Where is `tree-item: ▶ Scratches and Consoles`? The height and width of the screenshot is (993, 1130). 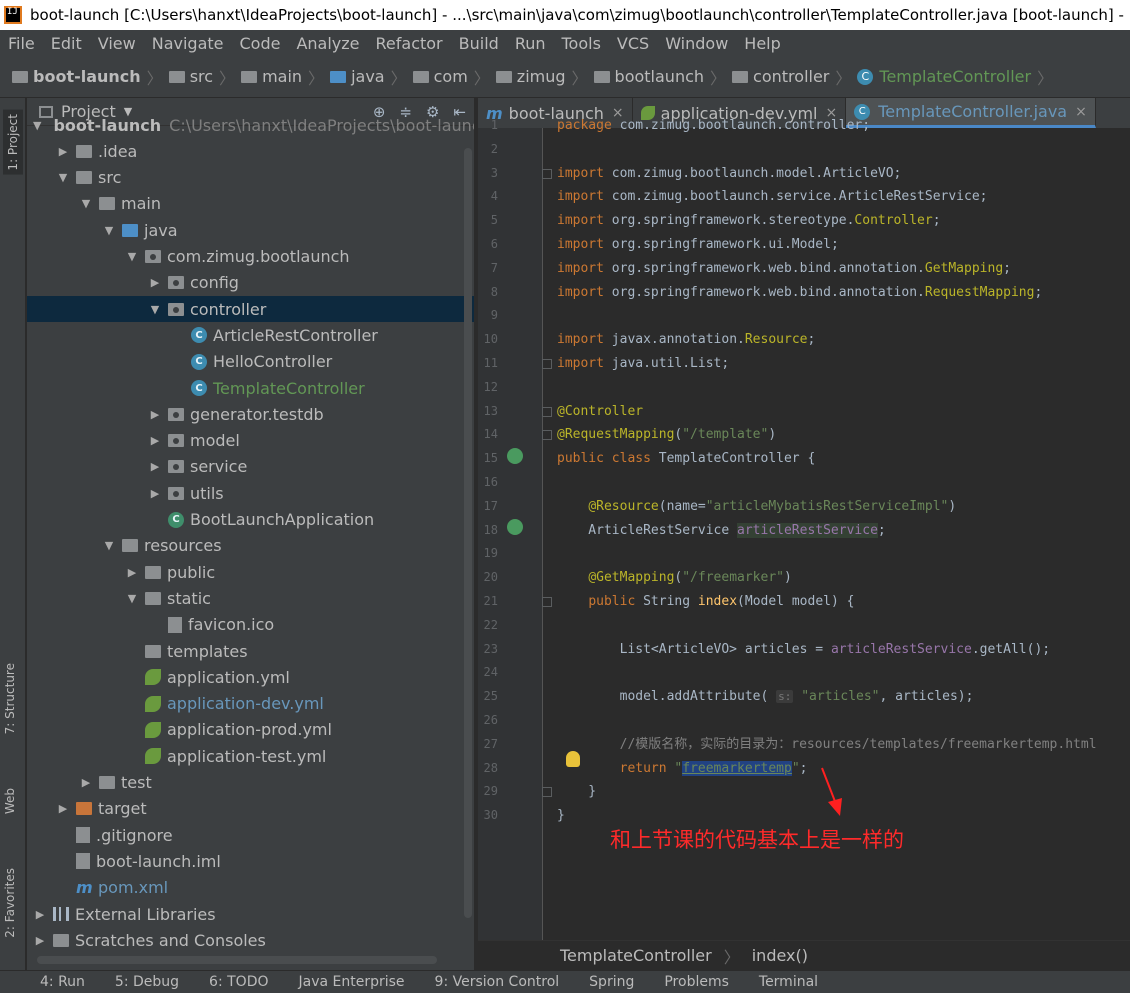
tree-item: ▶ Scratches and Consoles is located at coordinates (250, 940).